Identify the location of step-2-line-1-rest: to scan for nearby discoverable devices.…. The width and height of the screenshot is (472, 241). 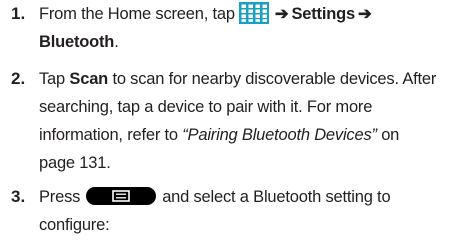
(274, 79).